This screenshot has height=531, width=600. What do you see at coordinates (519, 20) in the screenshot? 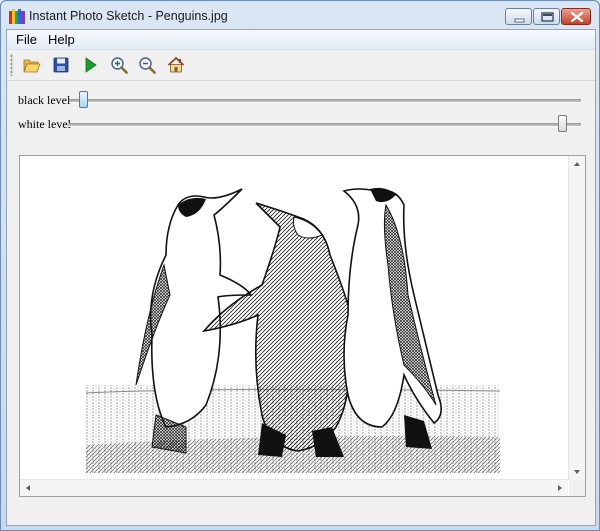
I see `minimize-icon` at bounding box center [519, 20].